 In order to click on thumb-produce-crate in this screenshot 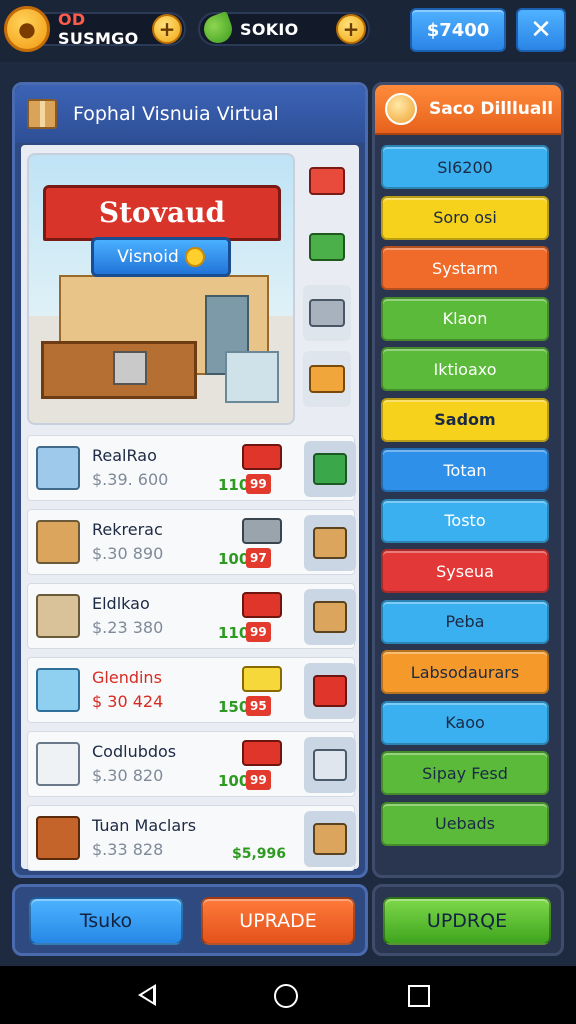, I will do `click(327, 247)`.